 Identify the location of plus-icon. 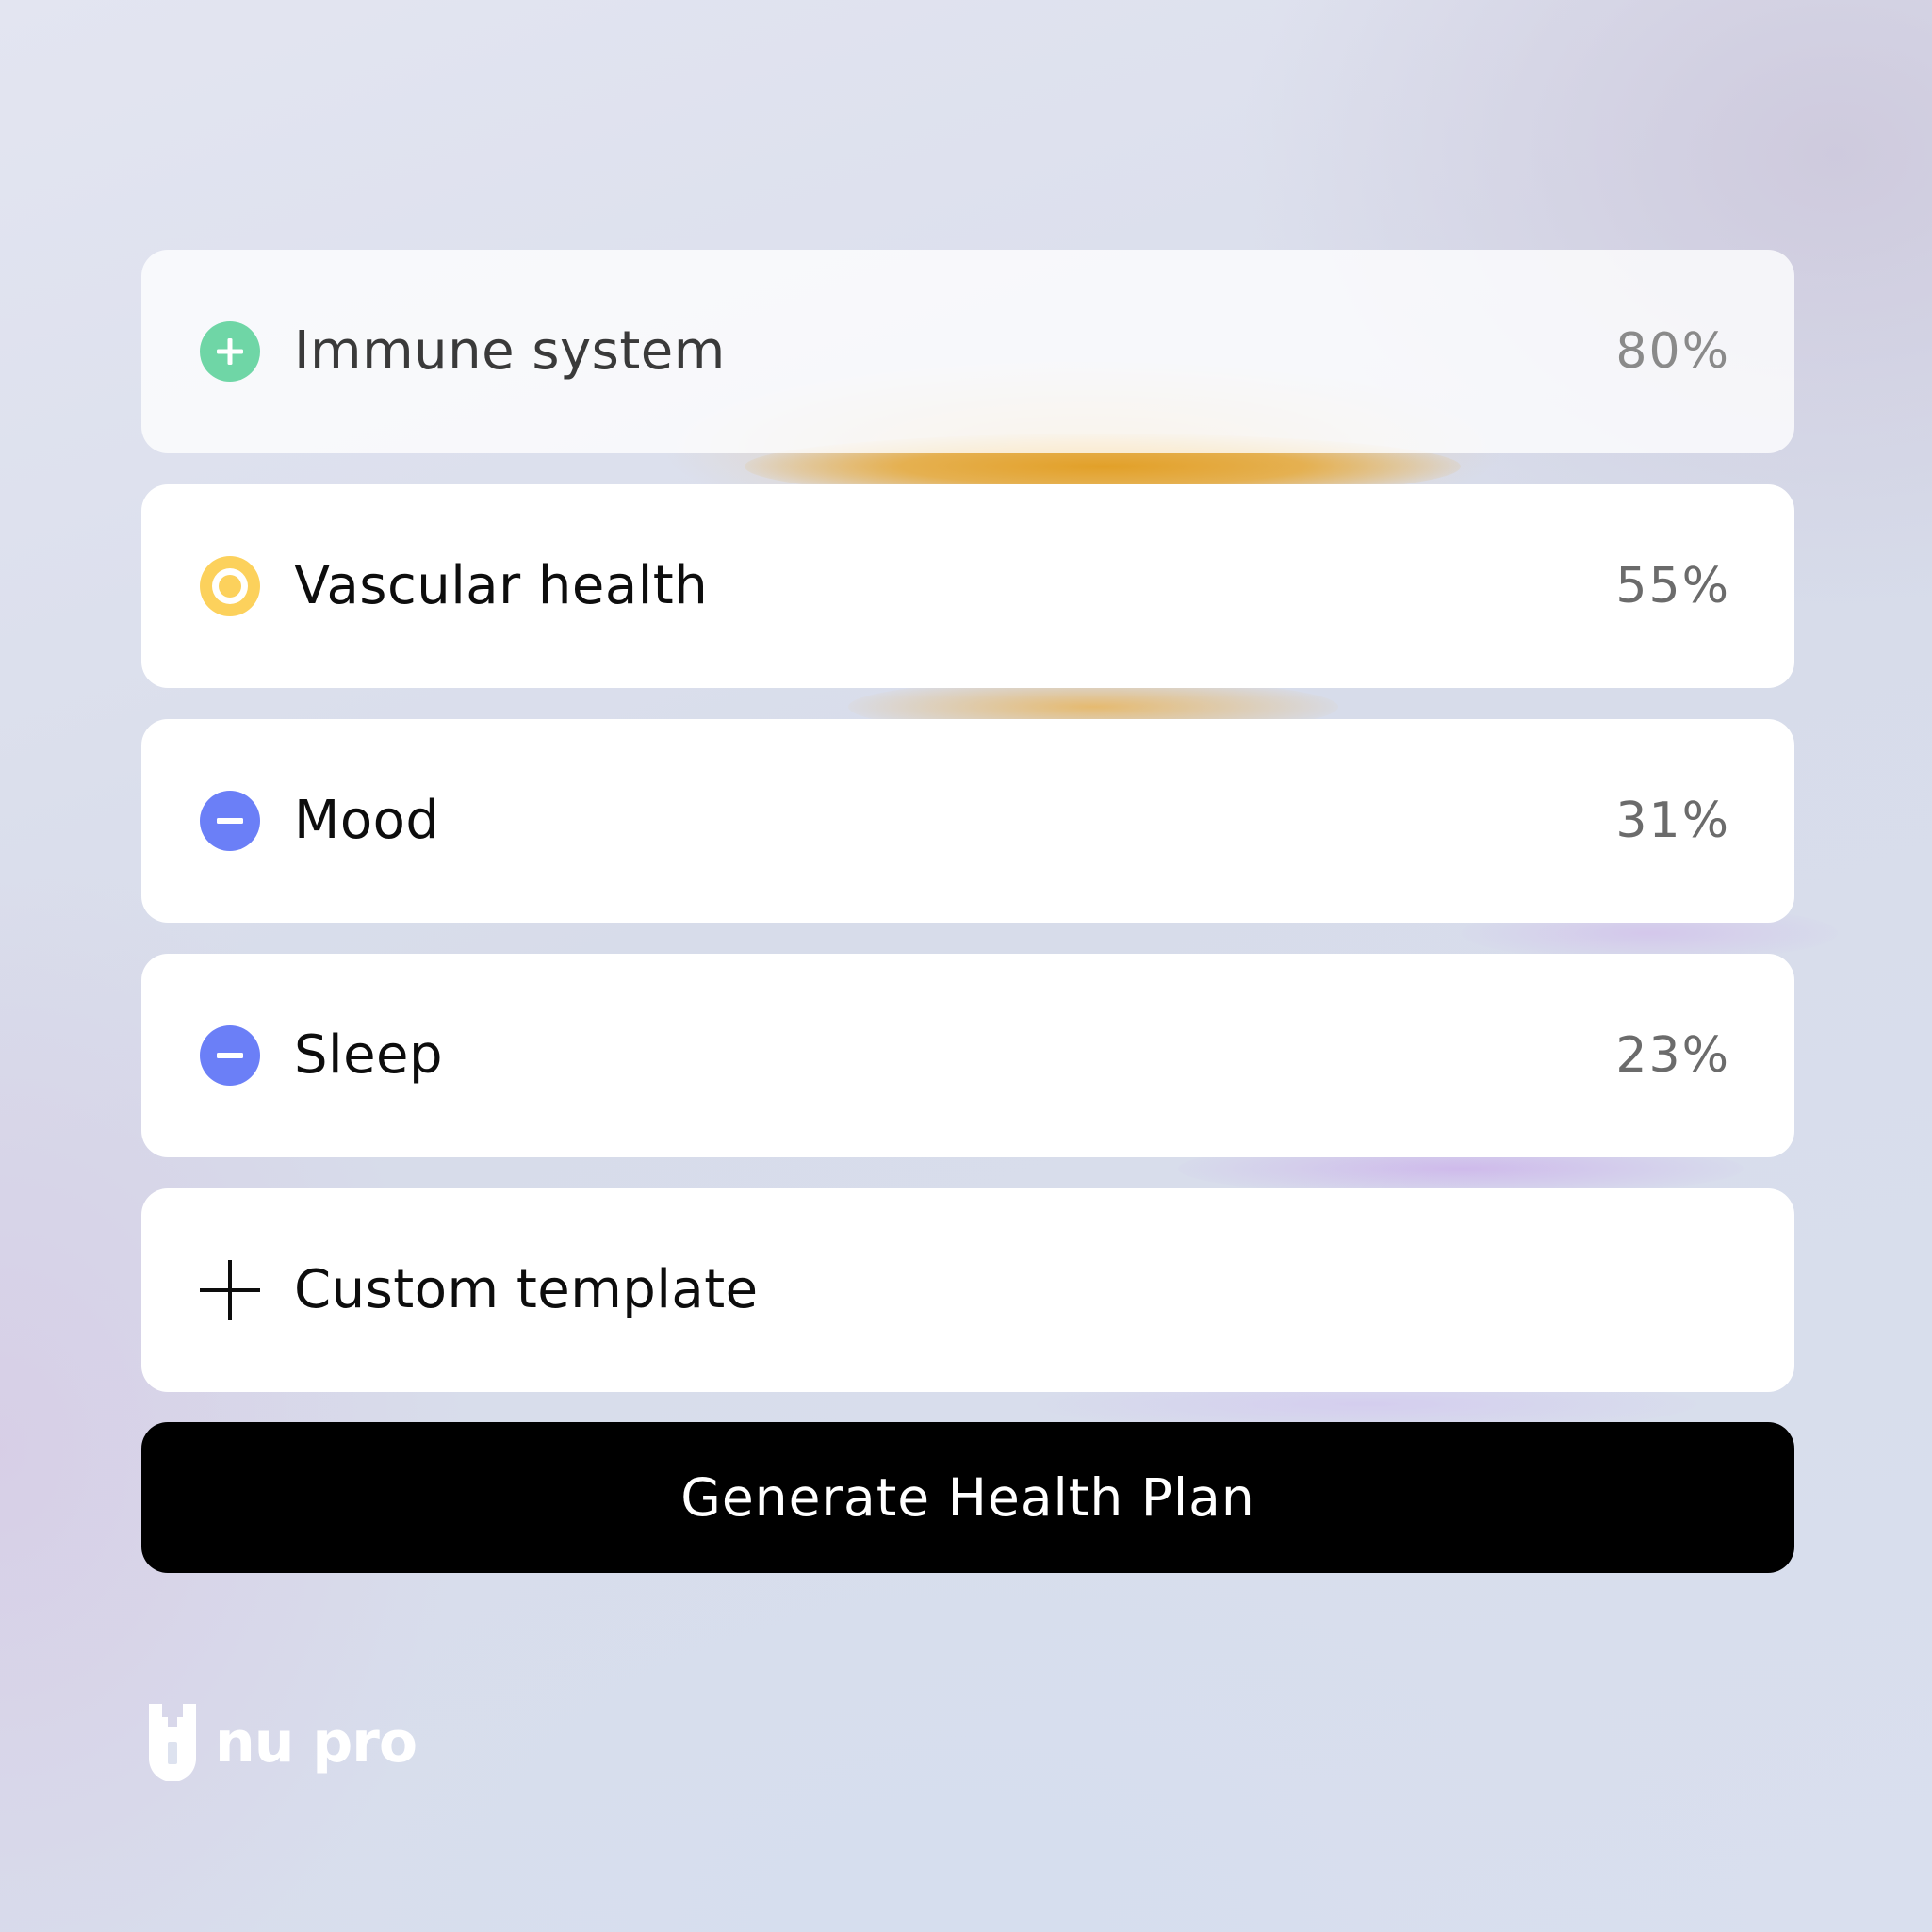
(230, 1290).